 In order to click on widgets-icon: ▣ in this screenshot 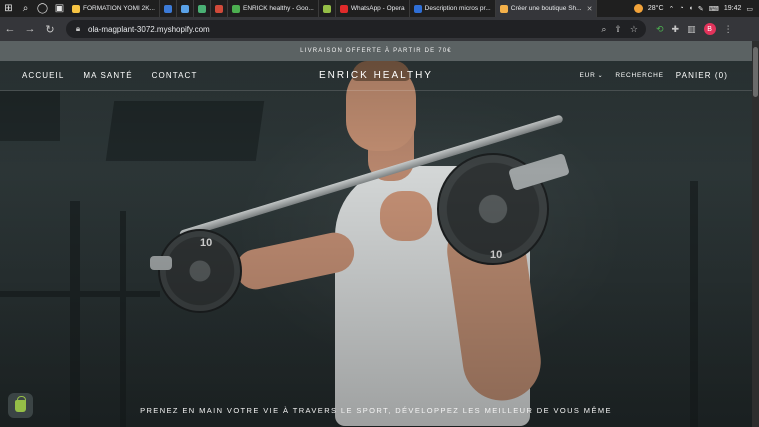, I will do `click(59, 8)`.